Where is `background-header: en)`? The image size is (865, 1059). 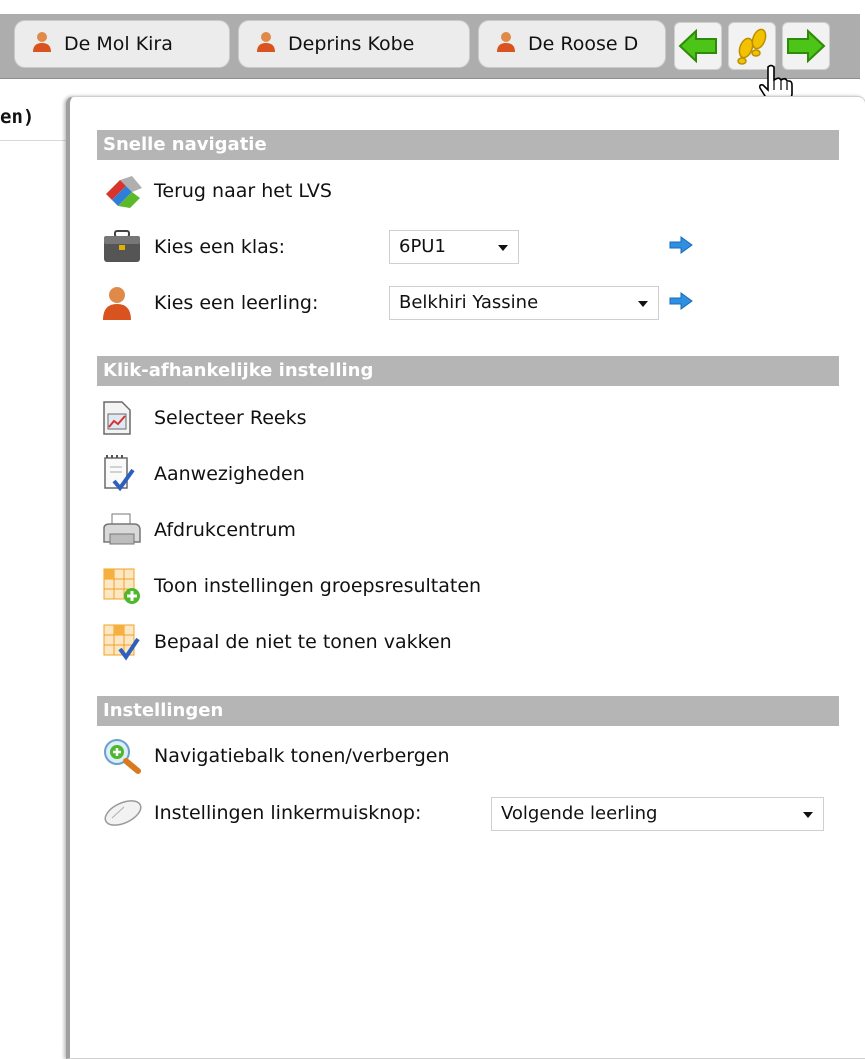
background-header: en) is located at coordinates (35, 119).